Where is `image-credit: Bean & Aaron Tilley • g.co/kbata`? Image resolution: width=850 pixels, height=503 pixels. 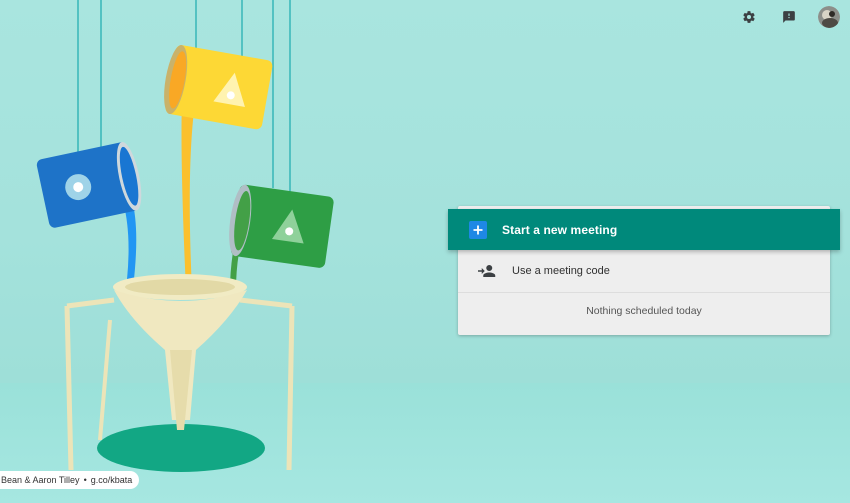 image-credit: Bean & Aaron Tilley • g.co/kbata is located at coordinates (70, 480).